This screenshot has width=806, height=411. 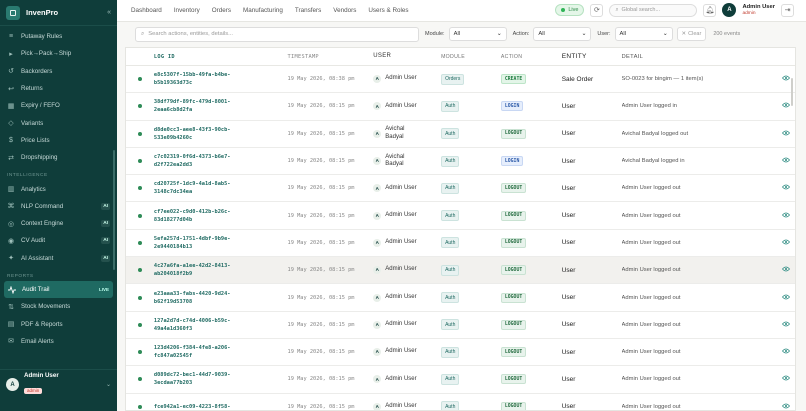 I want to click on detail-cell: SO-0023 for bingim — 1 item(s), so click(x=662, y=79).